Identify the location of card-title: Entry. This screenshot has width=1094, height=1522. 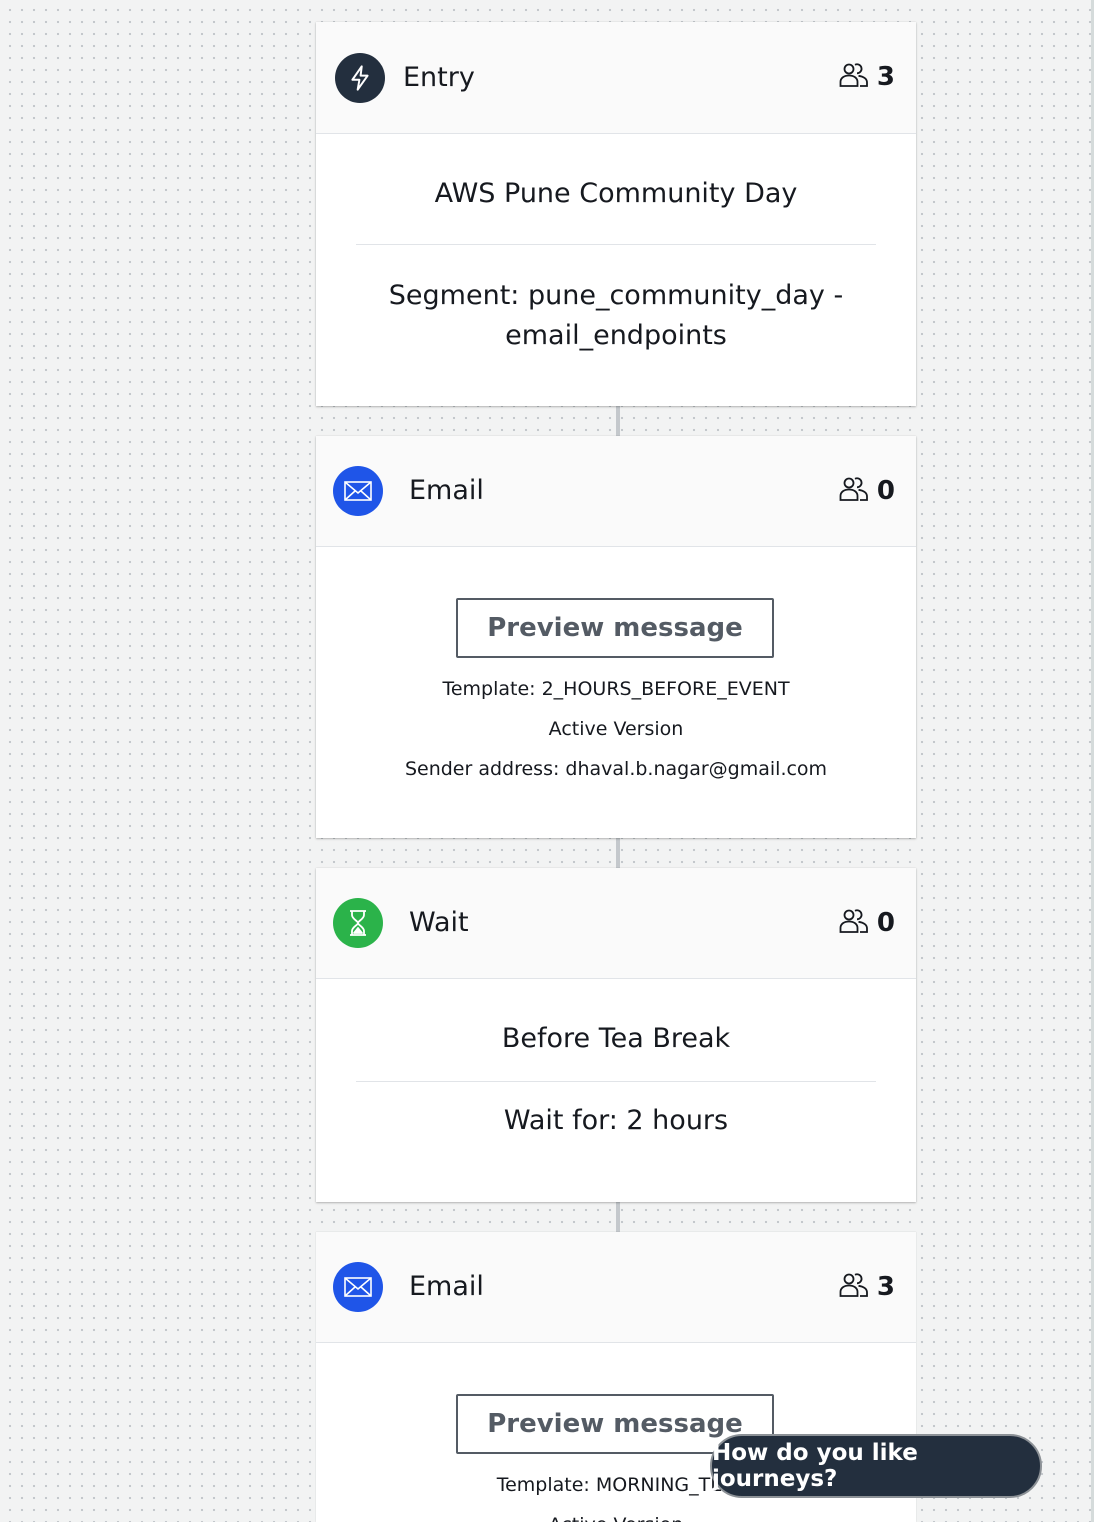
(439, 77).